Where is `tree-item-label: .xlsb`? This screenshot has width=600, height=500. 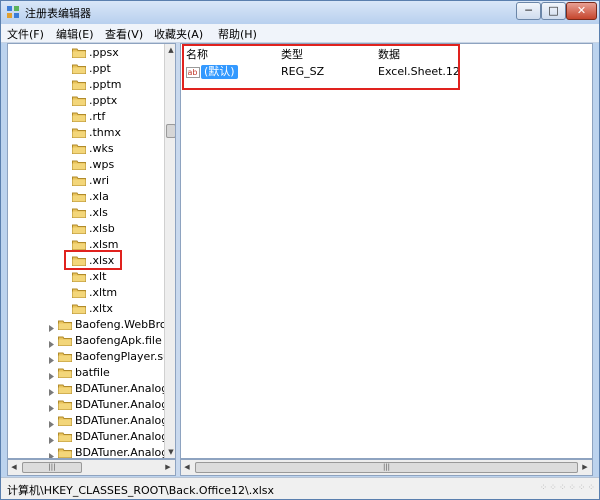 tree-item-label: .xlsb is located at coordinates (102, 228).